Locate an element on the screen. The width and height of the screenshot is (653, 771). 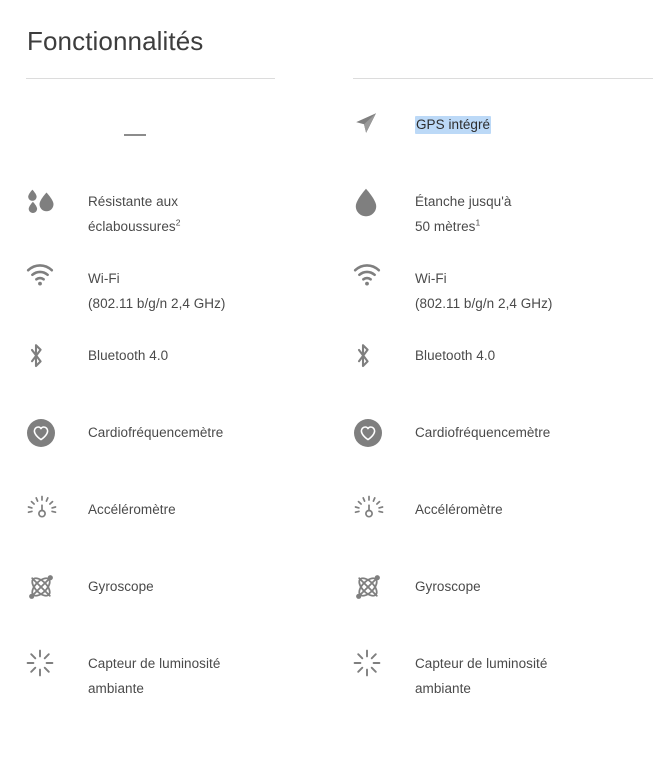
feature-row: Résistante aux éclaboussures2 is located at coordinates (176, 213).